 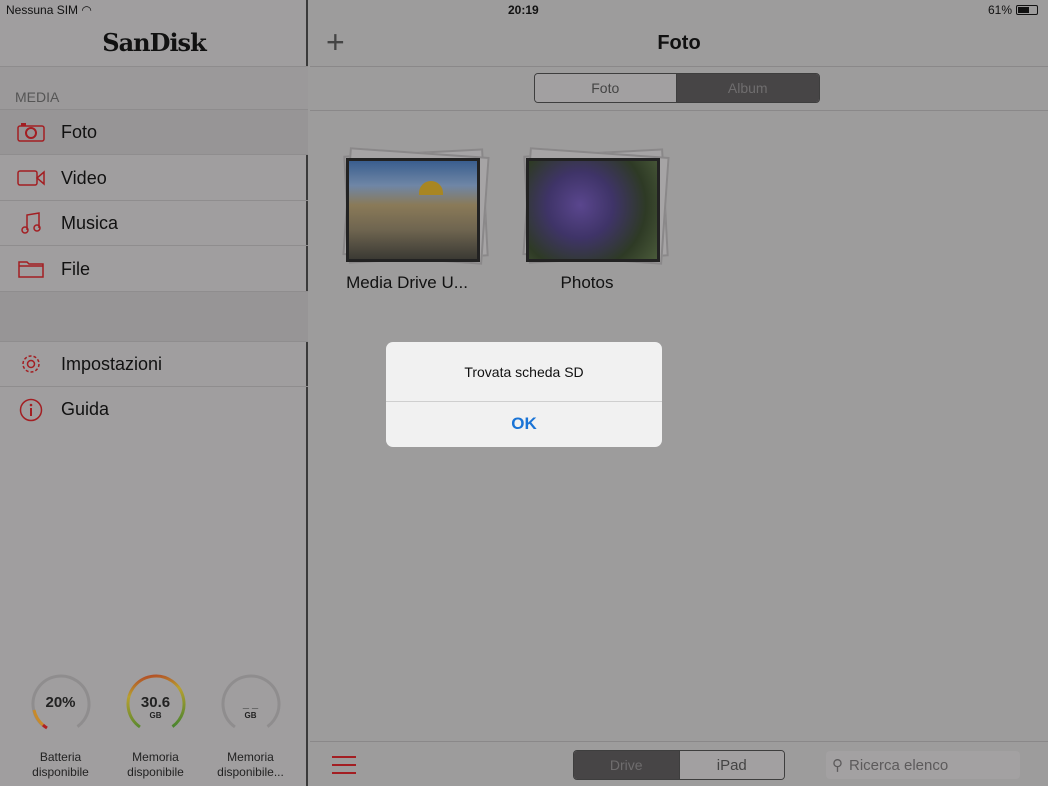 I want to click on gauge-value: _ _, so click(x=250, y=704).